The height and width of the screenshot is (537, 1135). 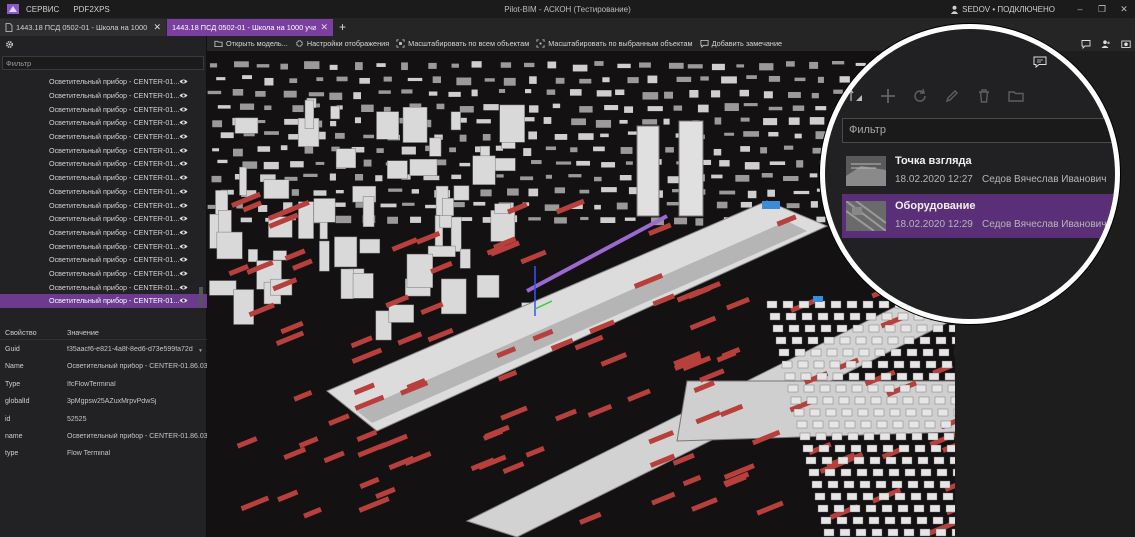 What do you see at coordinates (103, 402) in the screenshot?
I see `property-row: globalId 3pMgpsw25AZuxMrpvPdwSj` at bounding box center [103, 402].